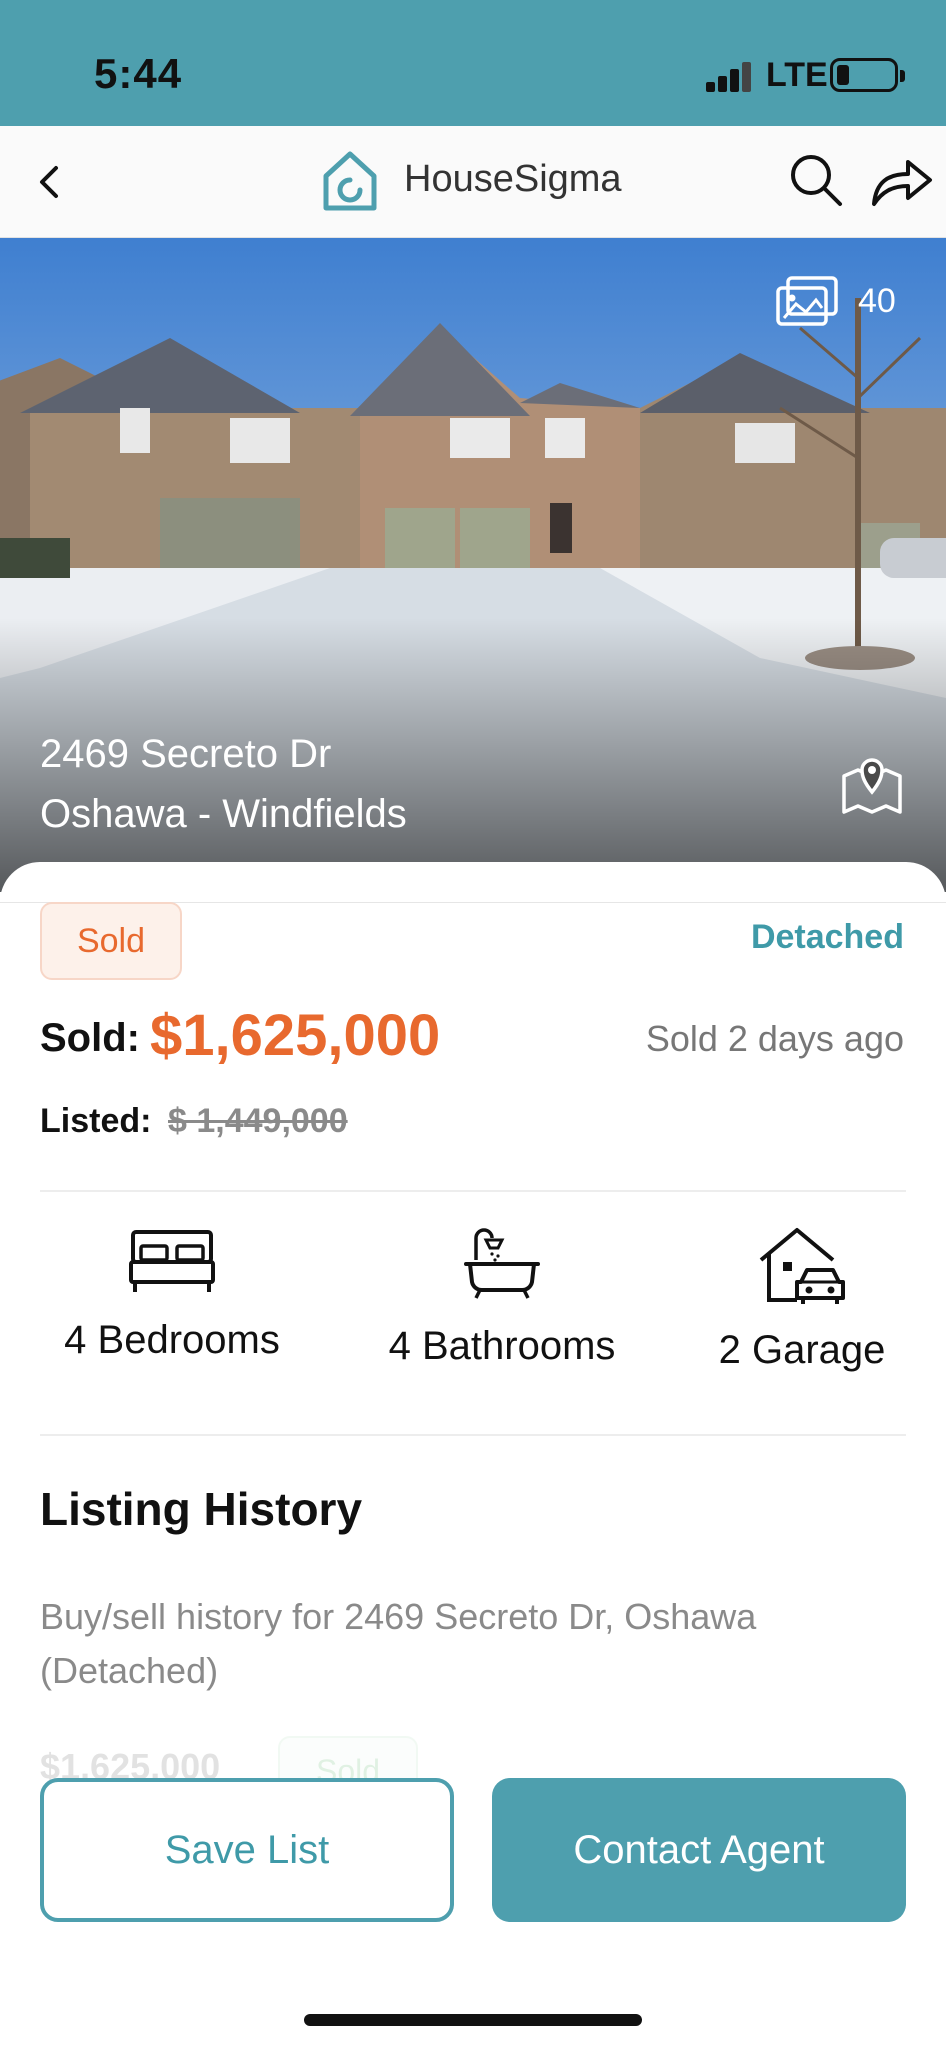 Image resolution: width=946 pixels, height=2048 pixels. What do you see at coordinates (797, 75) in the screenshot?
I see `network-type: LTE` at bounding box center [797, 75].